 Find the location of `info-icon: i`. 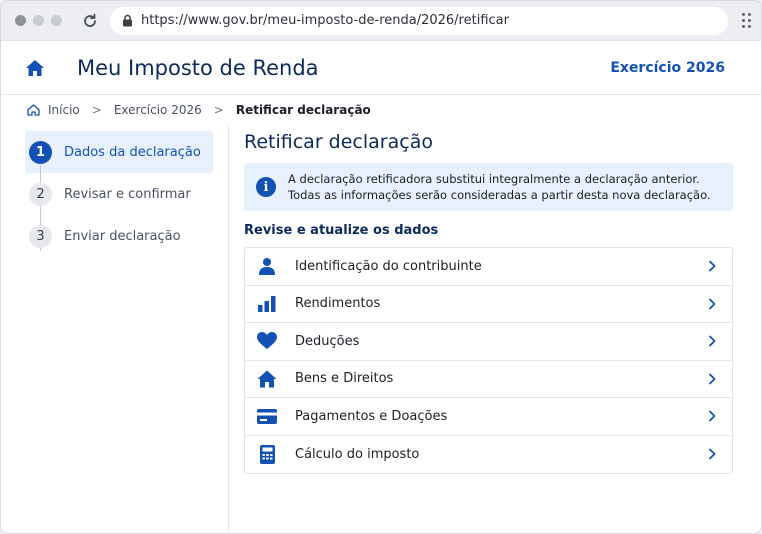

info-icon: i is located at coordinates (266, 187).